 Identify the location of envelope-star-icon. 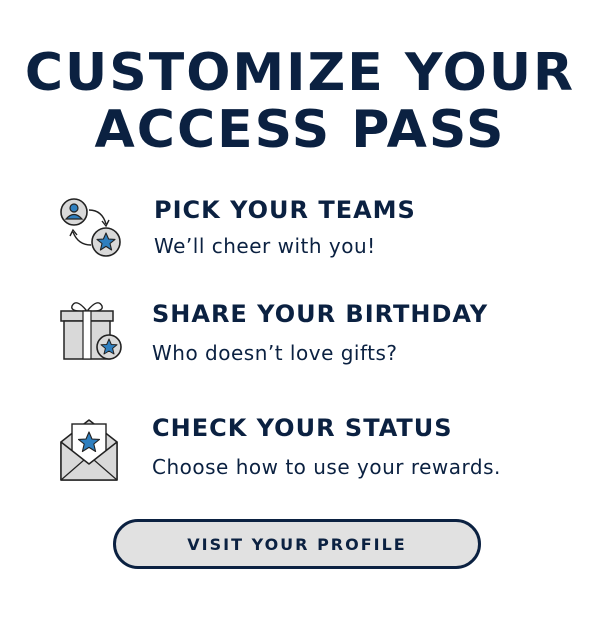
(89, 450).